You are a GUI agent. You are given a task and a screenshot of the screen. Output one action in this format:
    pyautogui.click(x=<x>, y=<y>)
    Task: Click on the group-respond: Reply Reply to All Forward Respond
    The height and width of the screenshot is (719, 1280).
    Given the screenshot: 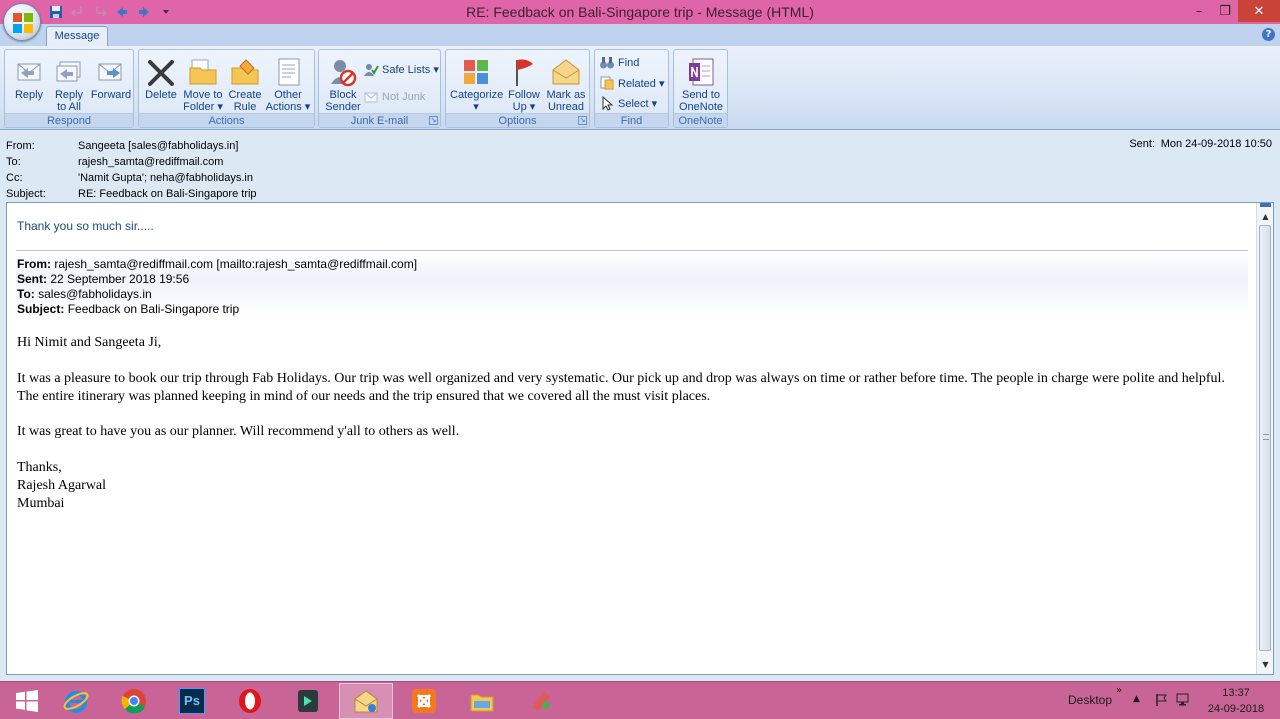 What is the action you would take?
    pyautogui.click(x=69, y=88)
    